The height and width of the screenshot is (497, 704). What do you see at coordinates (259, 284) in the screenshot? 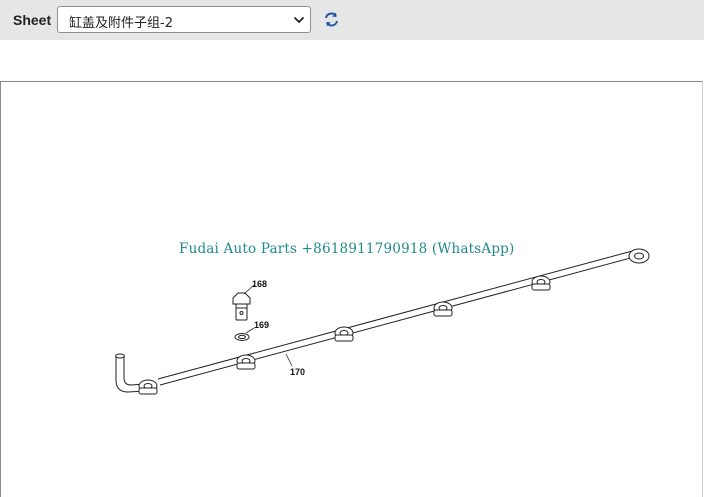
I see `callout-168: 168` at bounding box center [259, 284].